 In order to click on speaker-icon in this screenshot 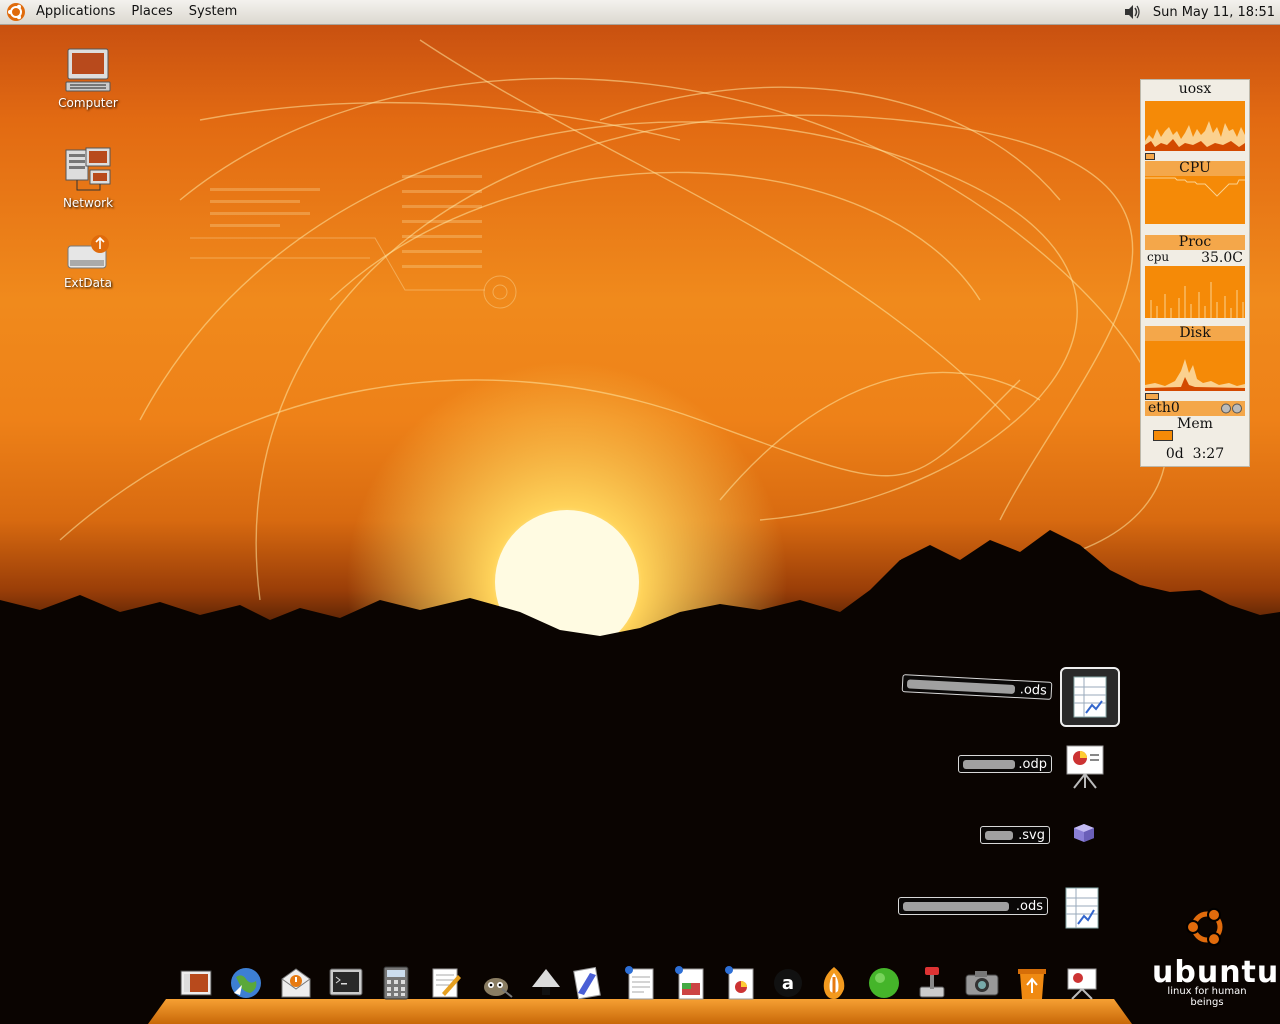, I will do `click(1132, 12)`.